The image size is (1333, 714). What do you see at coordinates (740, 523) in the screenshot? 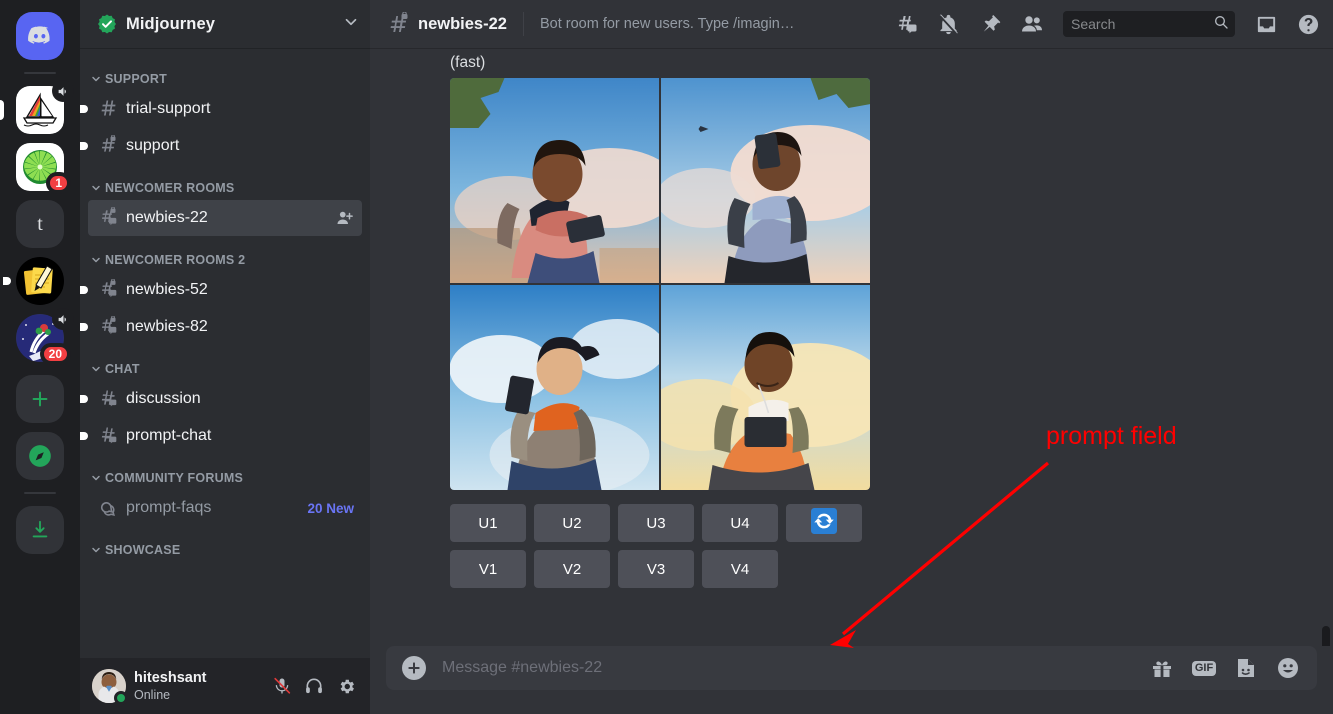
I see `upscale-button-u4: U4` at bounding box center [740, 523].